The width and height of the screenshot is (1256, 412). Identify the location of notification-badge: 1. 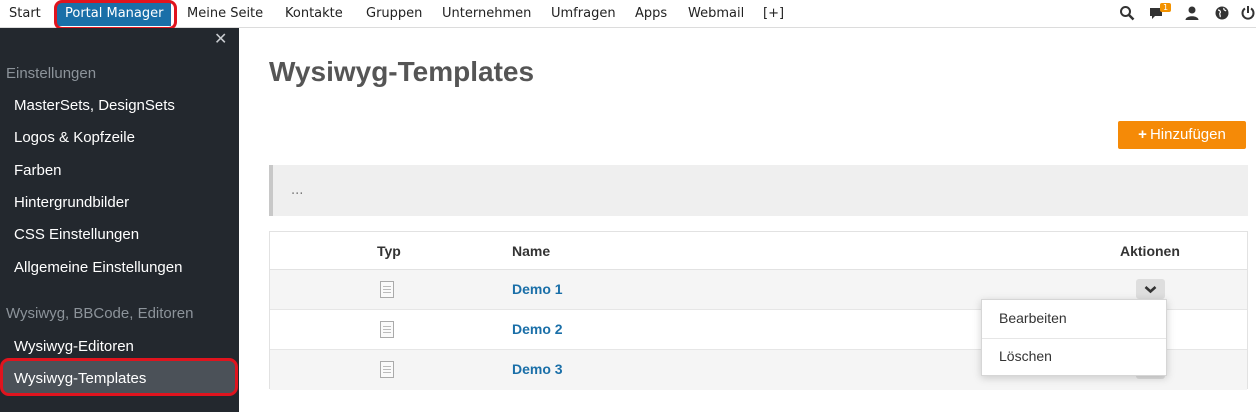
(1166, 7).